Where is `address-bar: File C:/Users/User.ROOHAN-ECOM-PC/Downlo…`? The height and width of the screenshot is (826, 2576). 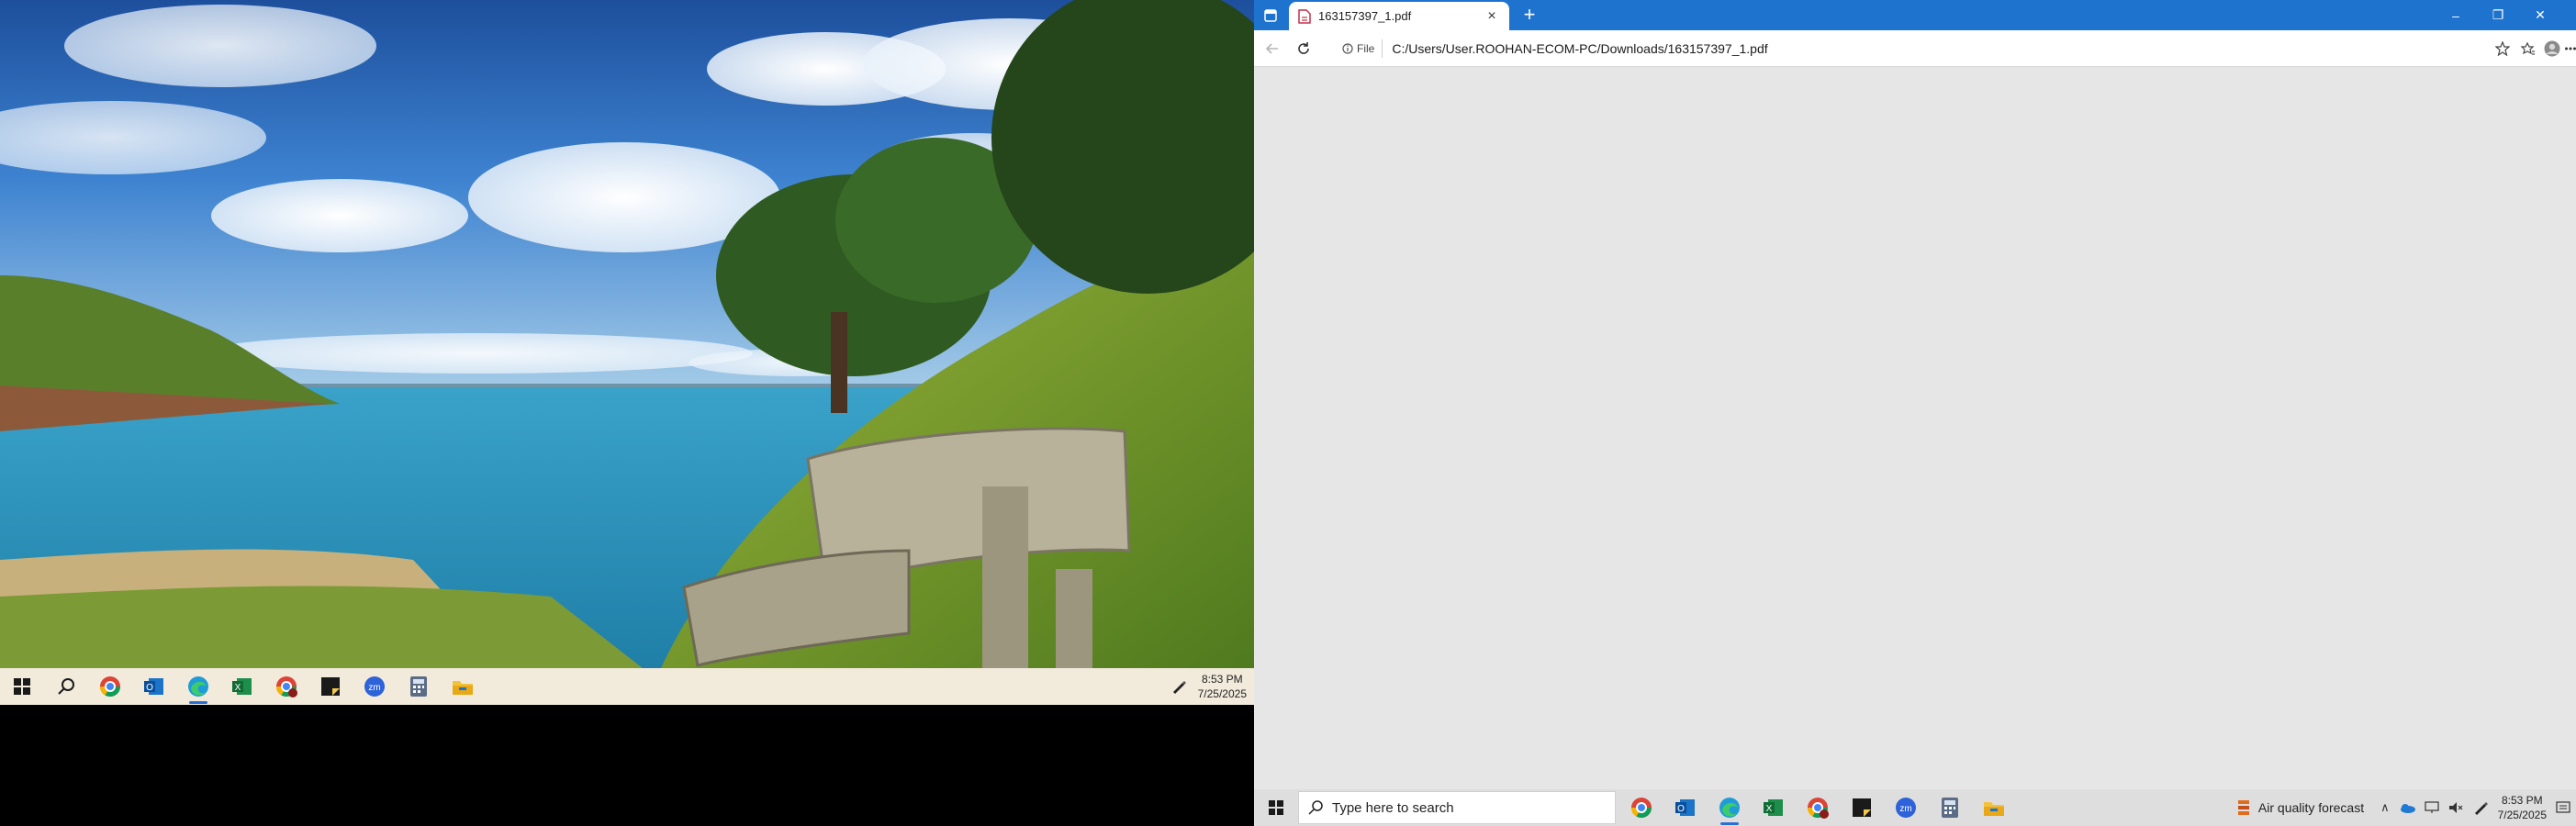
address-bar: File C:/Users/User.ROOHAN-ECOM-PC/Downlo… is located at coordinates (1905, 49).